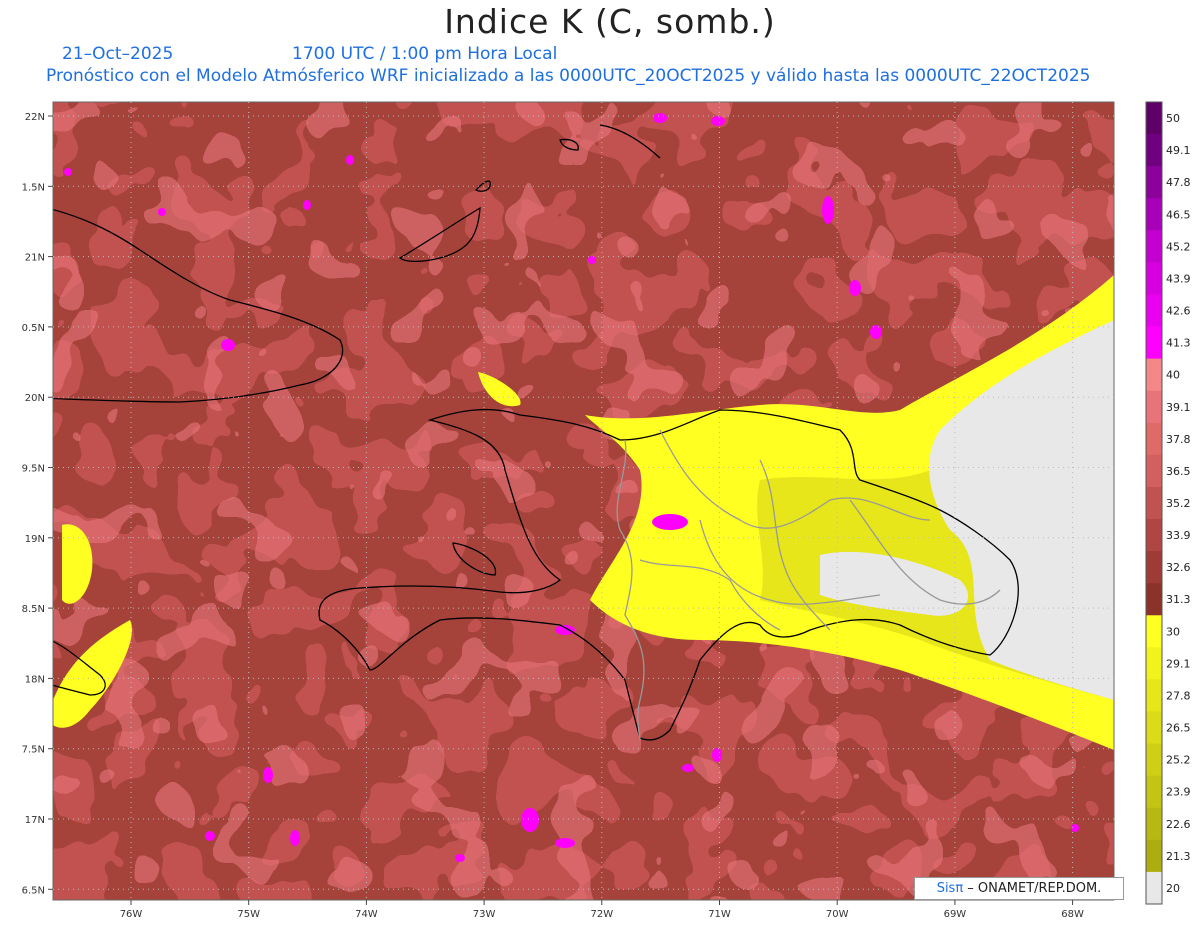 This screenshot has height=927, width=1200. I want to click on colorbar-label: 20, so click(1173, 888).